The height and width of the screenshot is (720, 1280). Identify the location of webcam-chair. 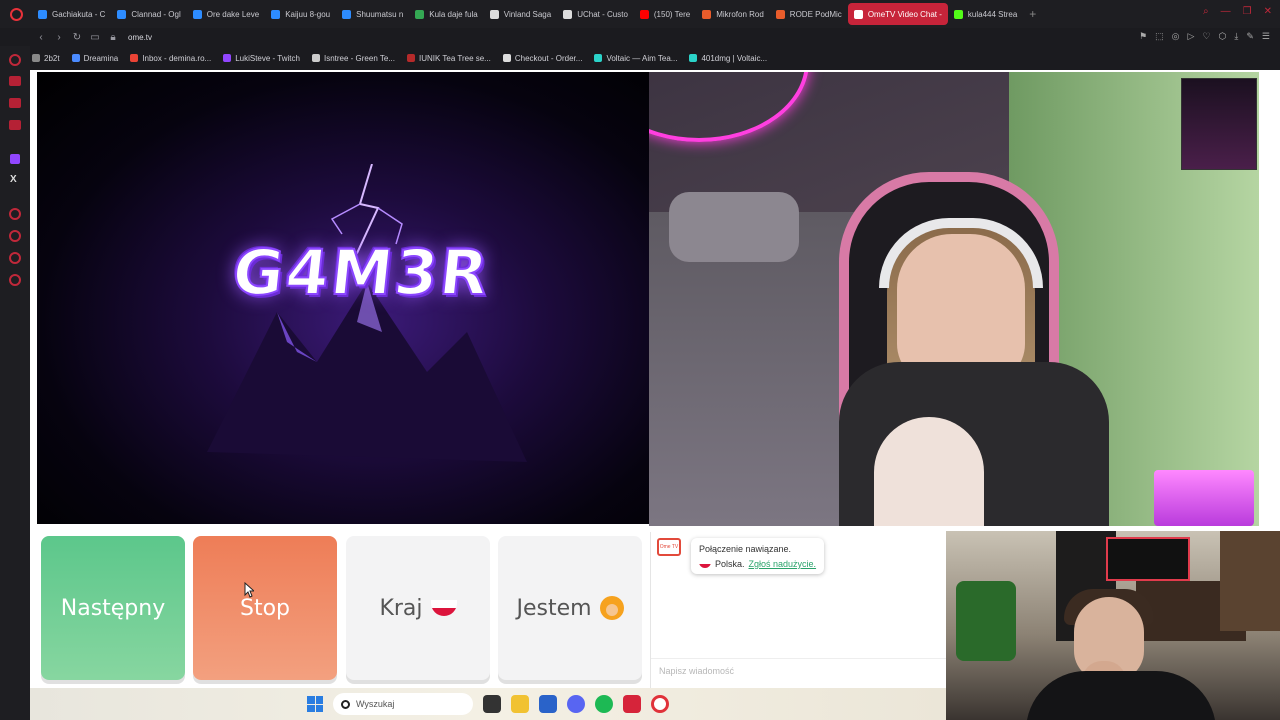
(986, 621).